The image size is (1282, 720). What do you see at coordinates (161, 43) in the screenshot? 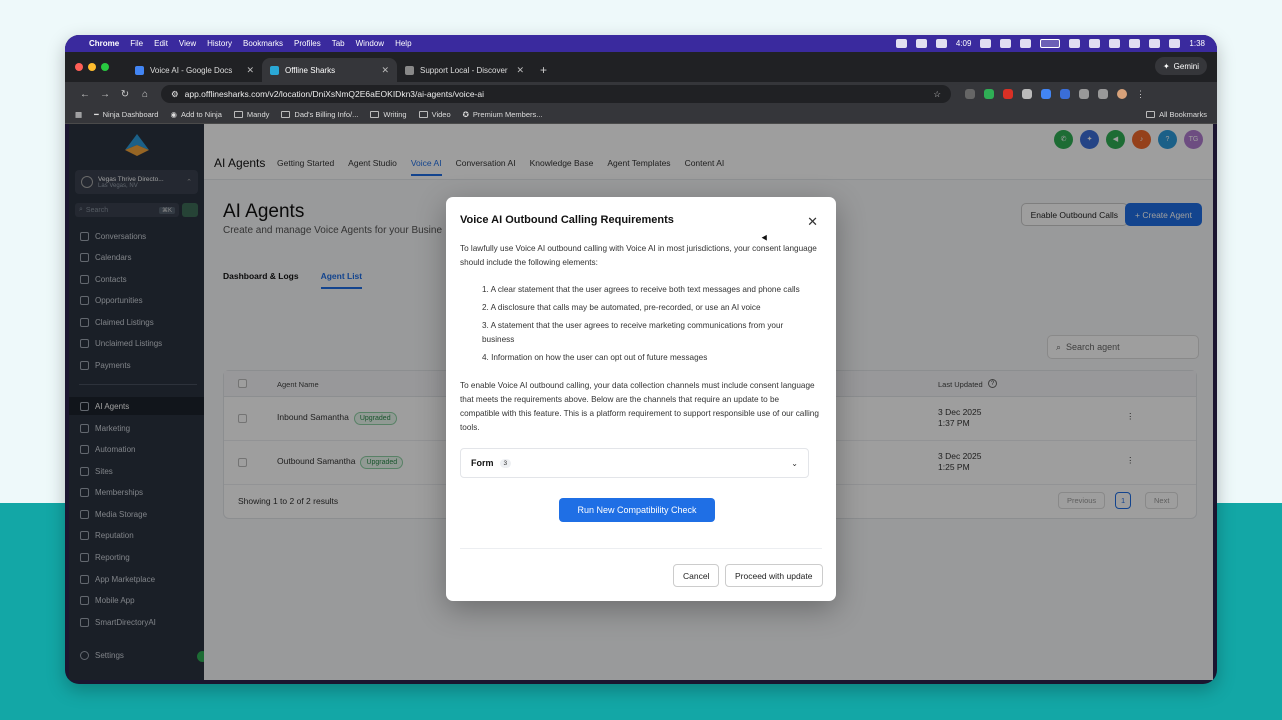
I see `menu-edit: Edit` at bounding box center [161, 43].